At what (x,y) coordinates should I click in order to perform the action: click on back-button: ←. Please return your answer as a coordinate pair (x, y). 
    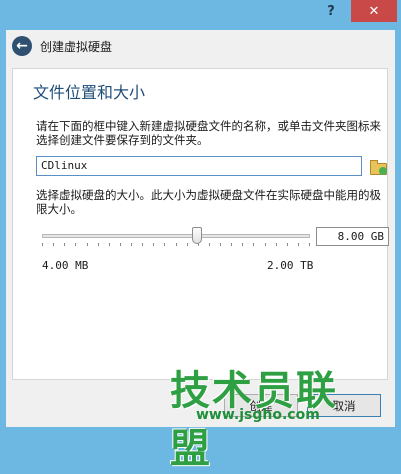
    Looking at the image, I should click on (22, 46).